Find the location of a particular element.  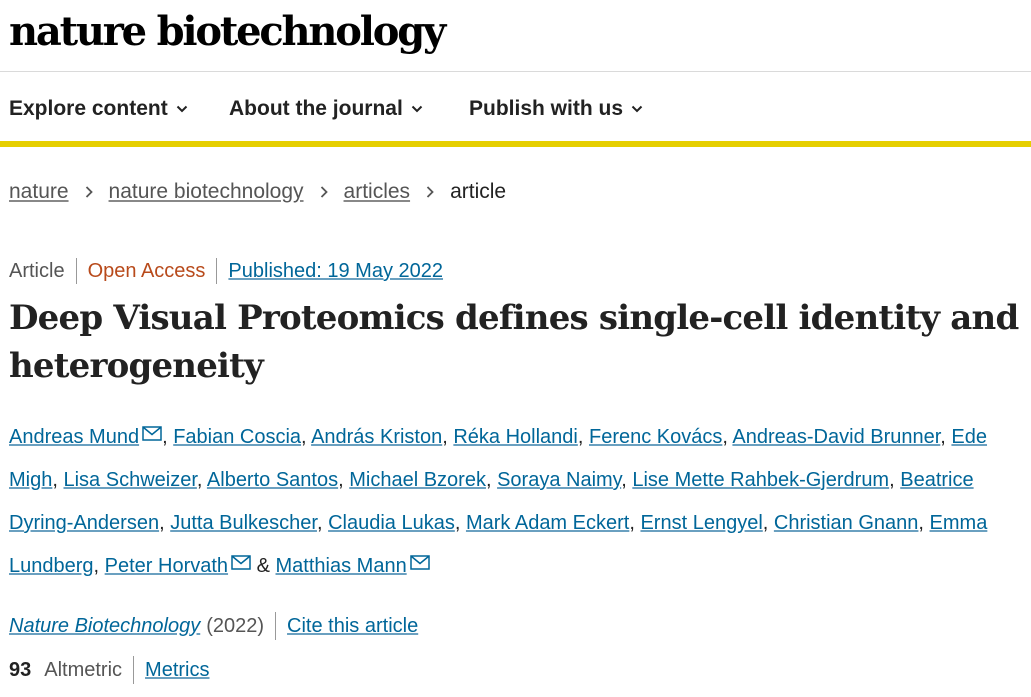

author-link: Claudia Lukas is located at coordinates (391, 523).